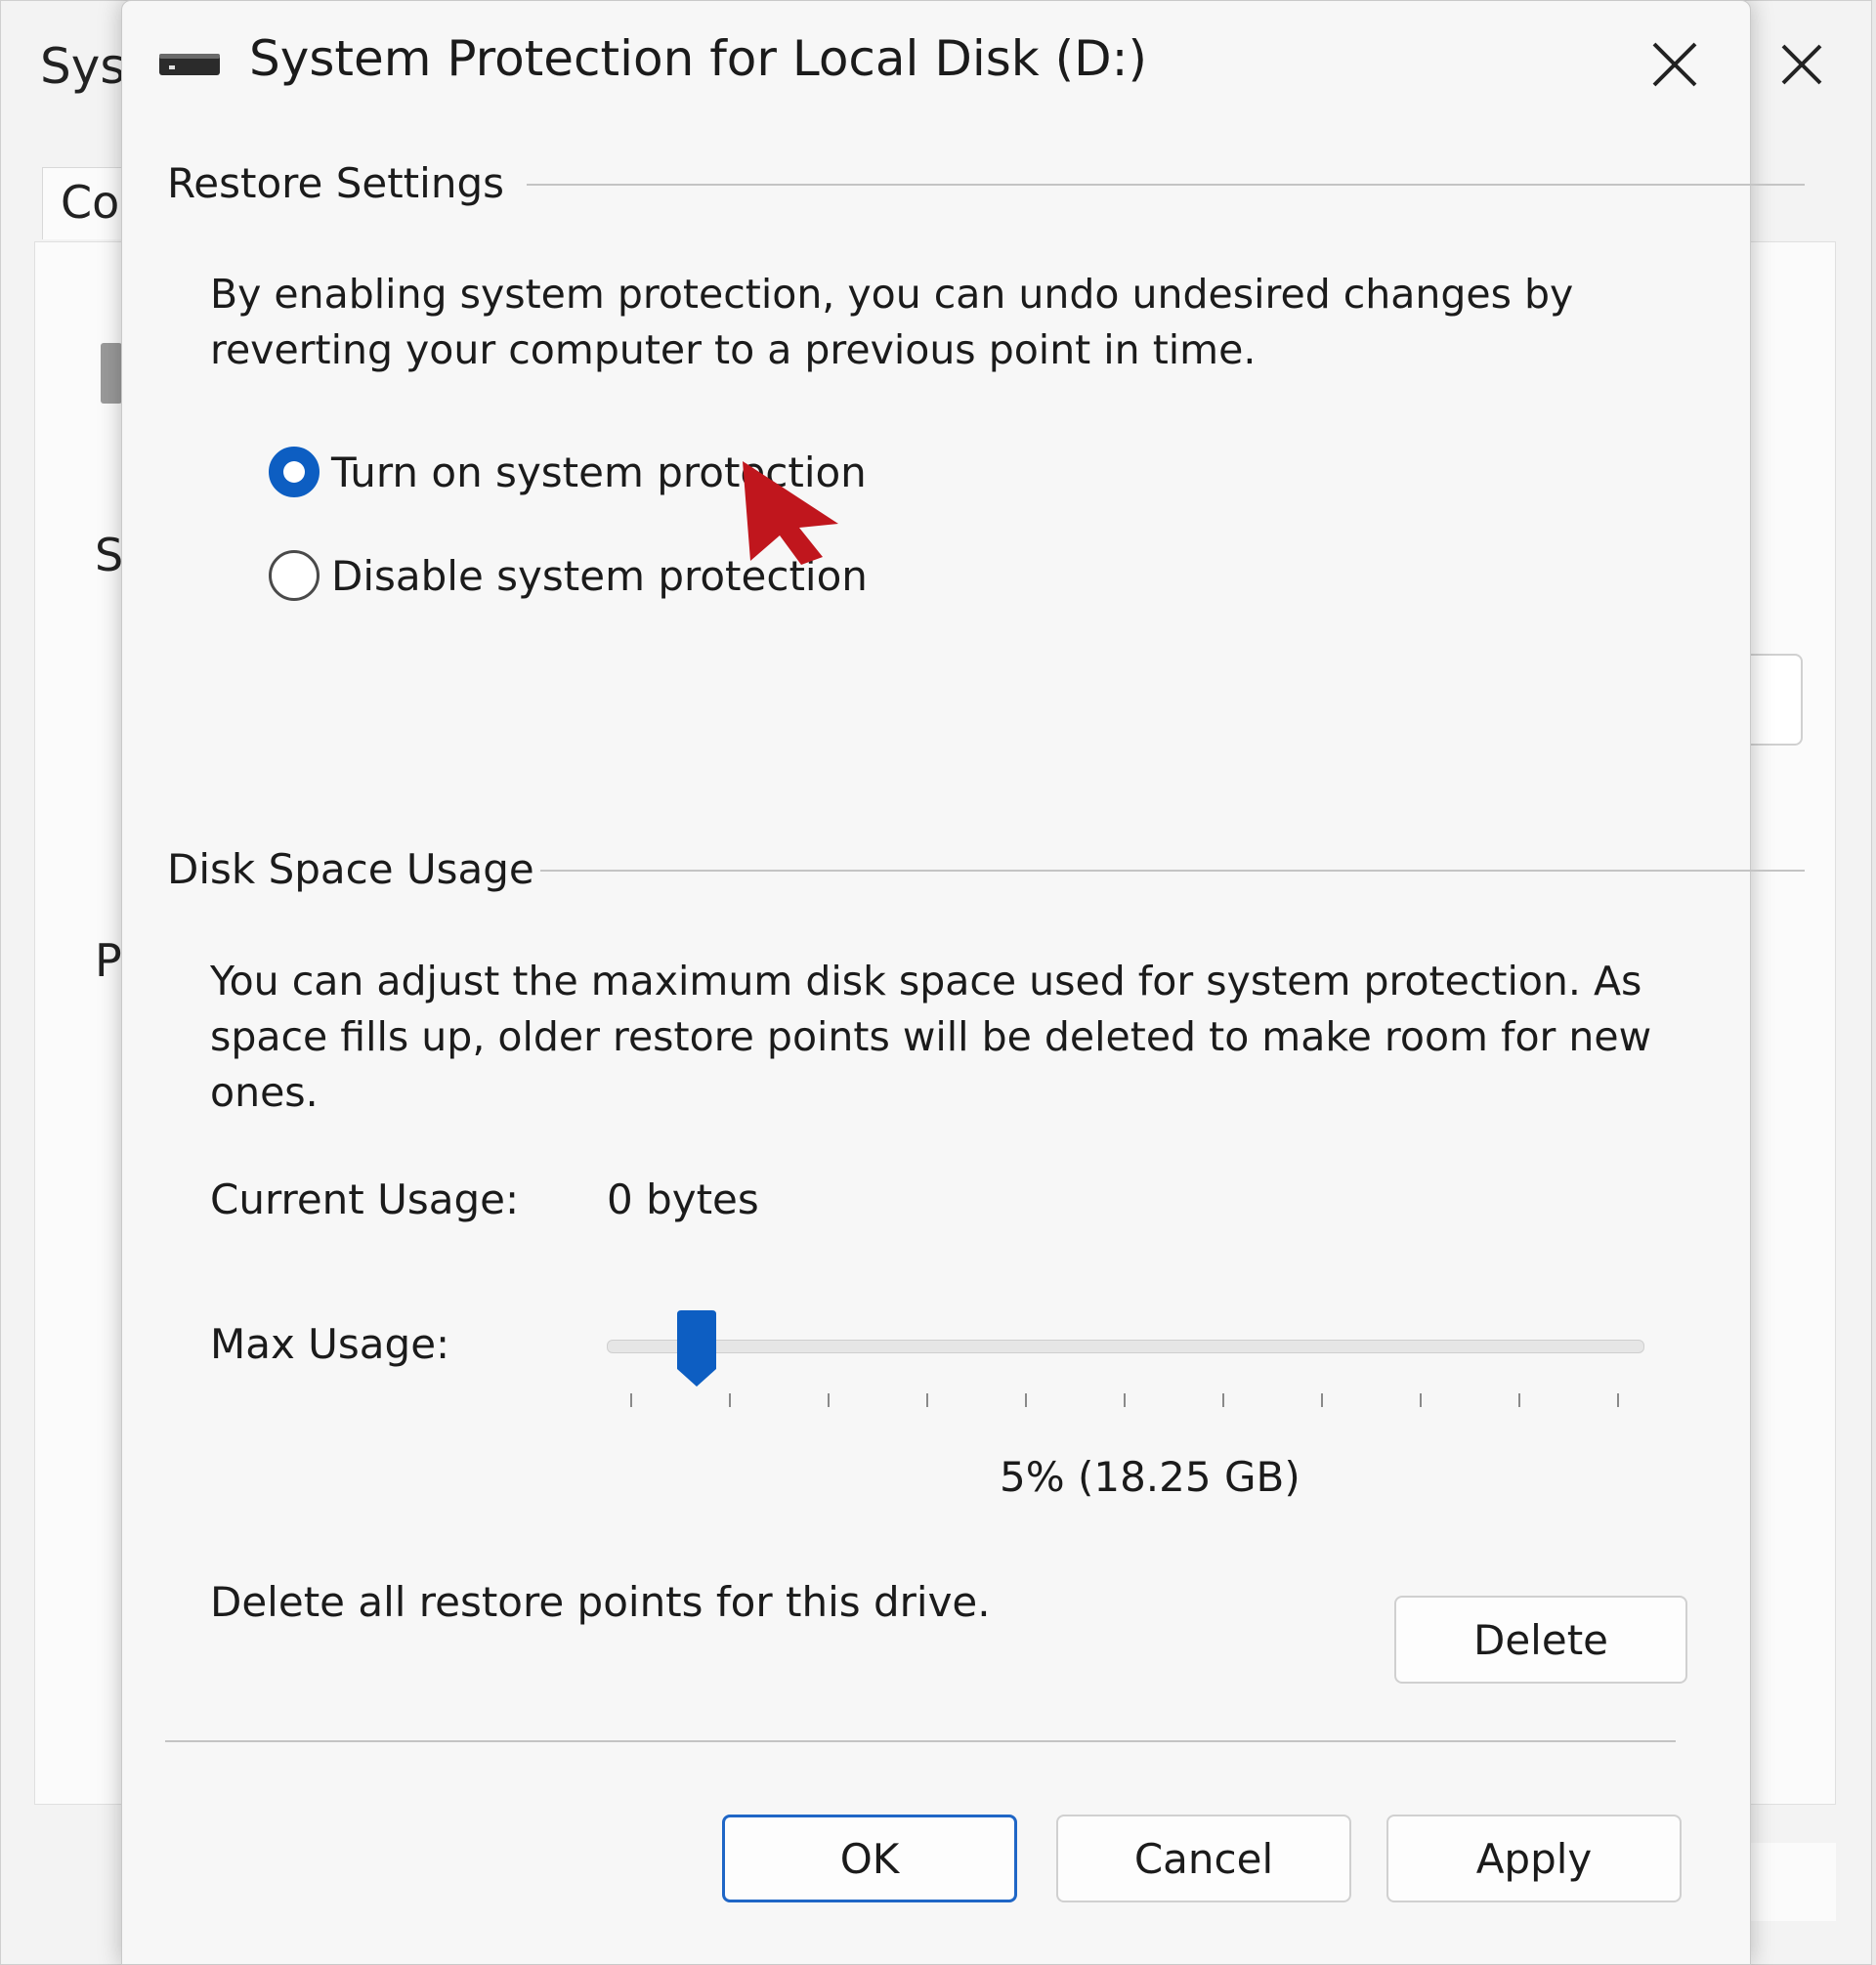 The height and width of the screenshot is (1965, 1876). I want to click on radio-button-turn-on, so click(294, 472).